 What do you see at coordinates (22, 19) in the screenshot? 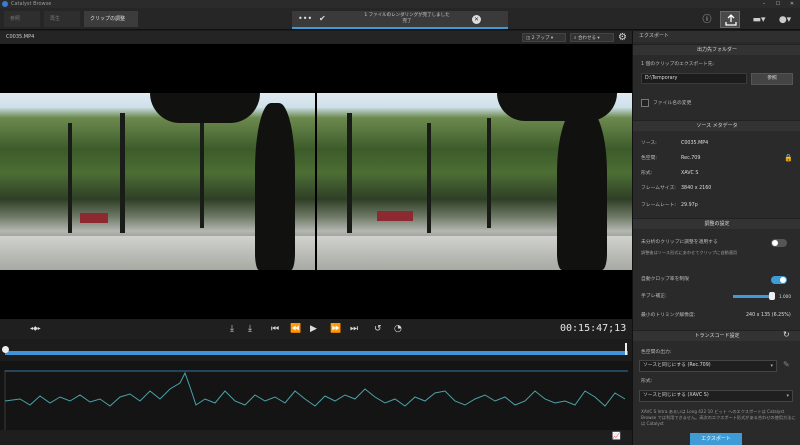
I see `tab-browse: 参照` at bounding box center [22, 19].